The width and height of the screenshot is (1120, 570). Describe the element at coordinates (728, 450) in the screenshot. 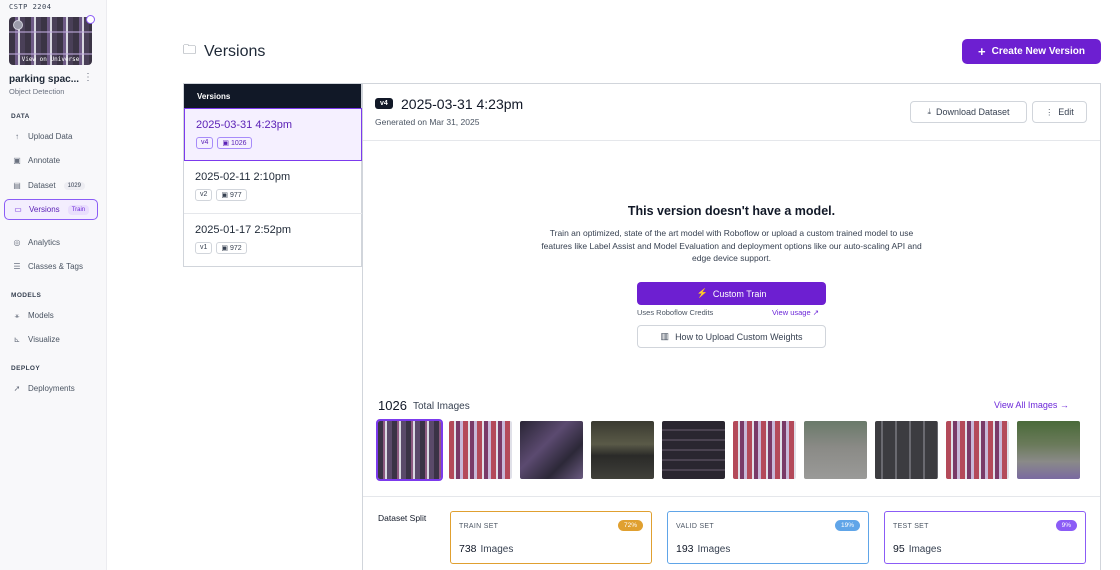

I see `image-preview-strip` at that location.